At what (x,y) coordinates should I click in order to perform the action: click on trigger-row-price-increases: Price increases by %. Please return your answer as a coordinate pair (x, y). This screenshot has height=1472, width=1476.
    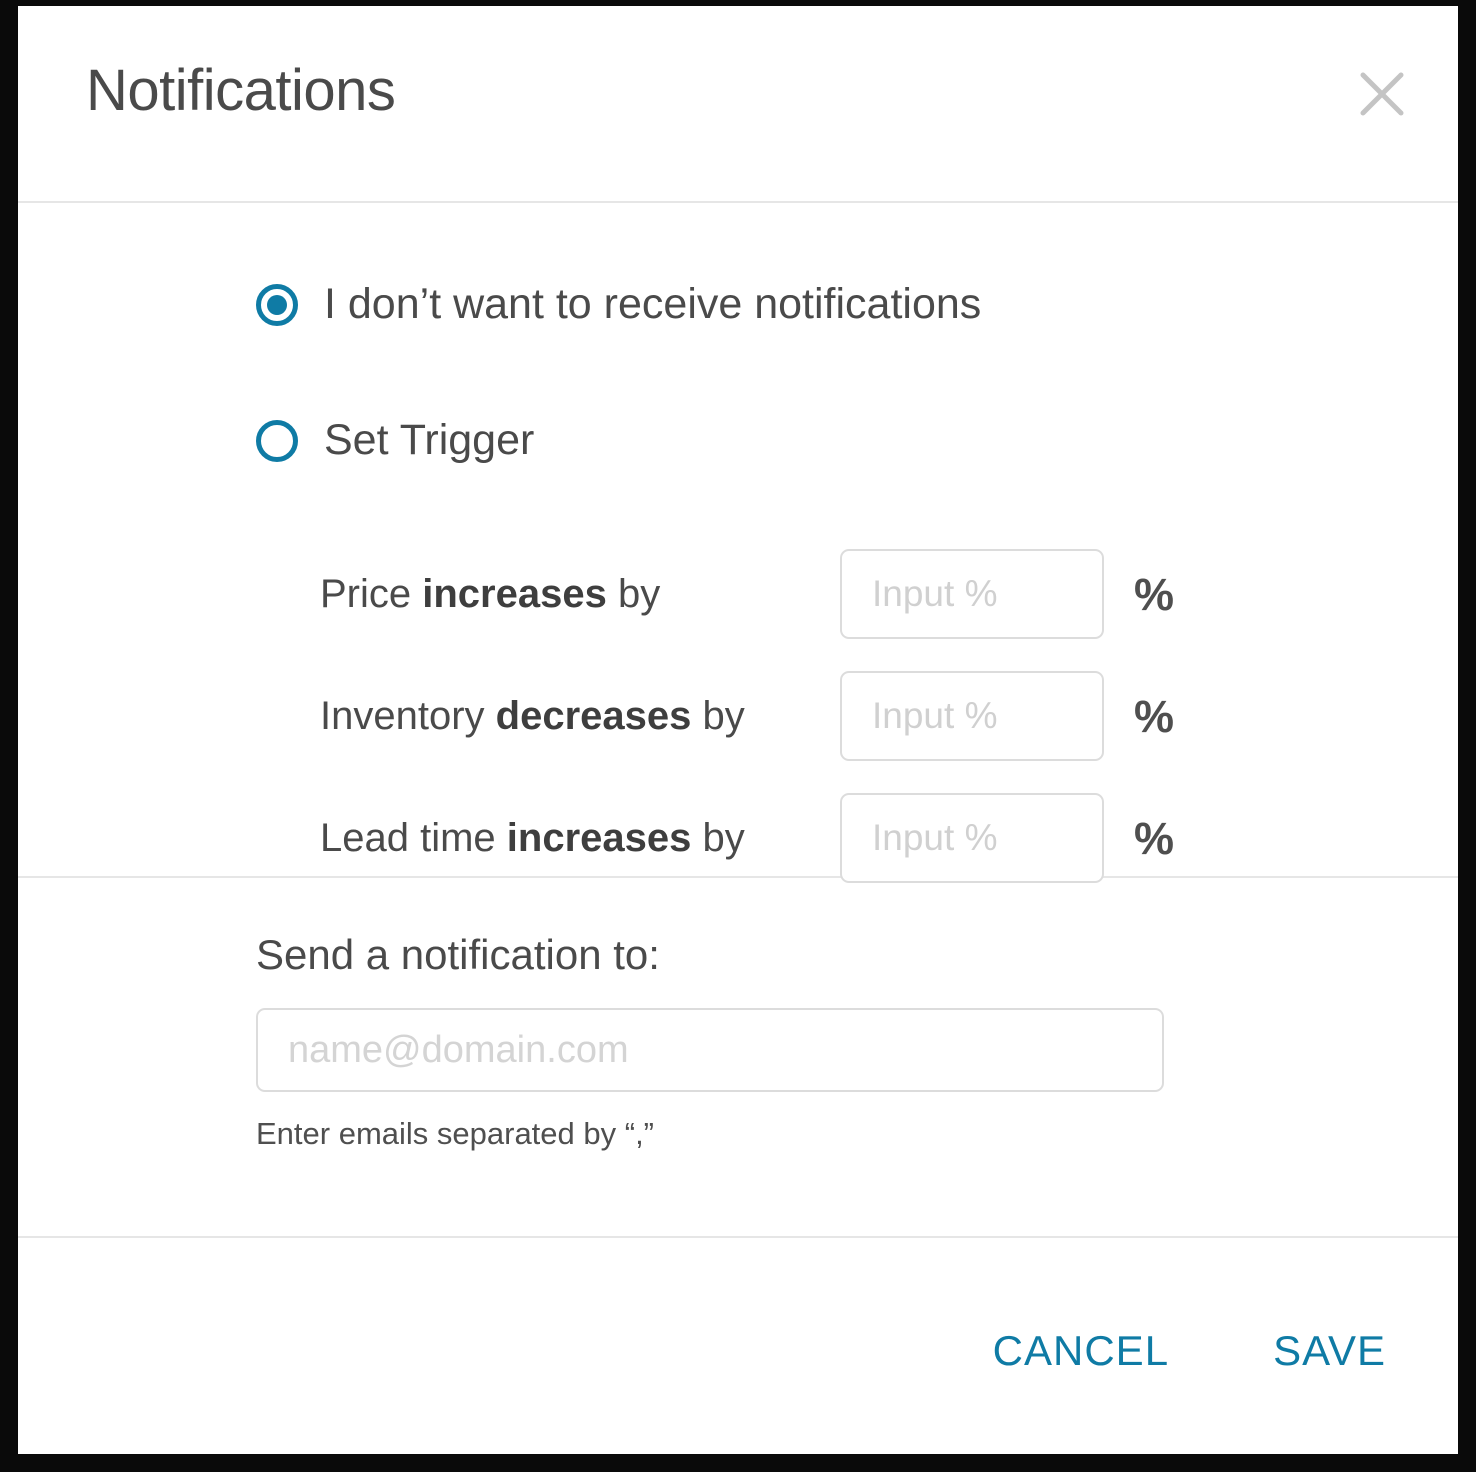
    Looking at the image, I should click on (770, 594).